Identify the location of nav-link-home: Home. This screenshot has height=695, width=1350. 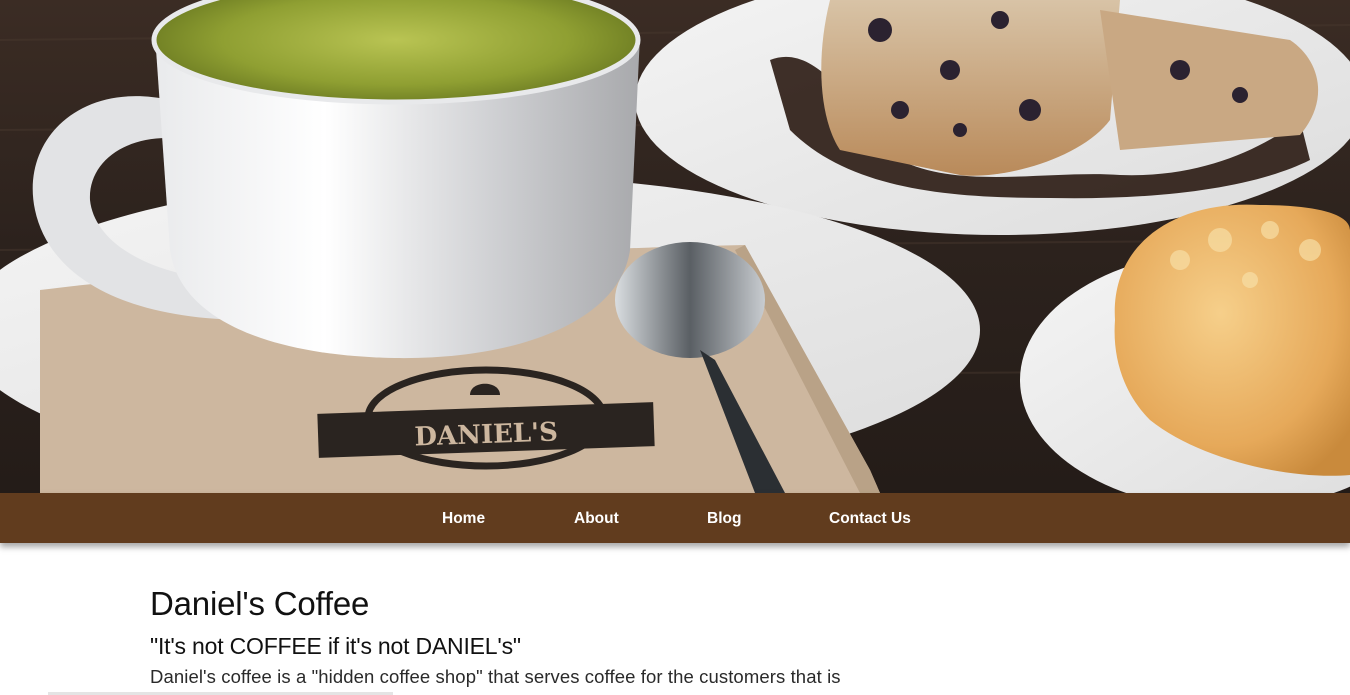
(463, 518).